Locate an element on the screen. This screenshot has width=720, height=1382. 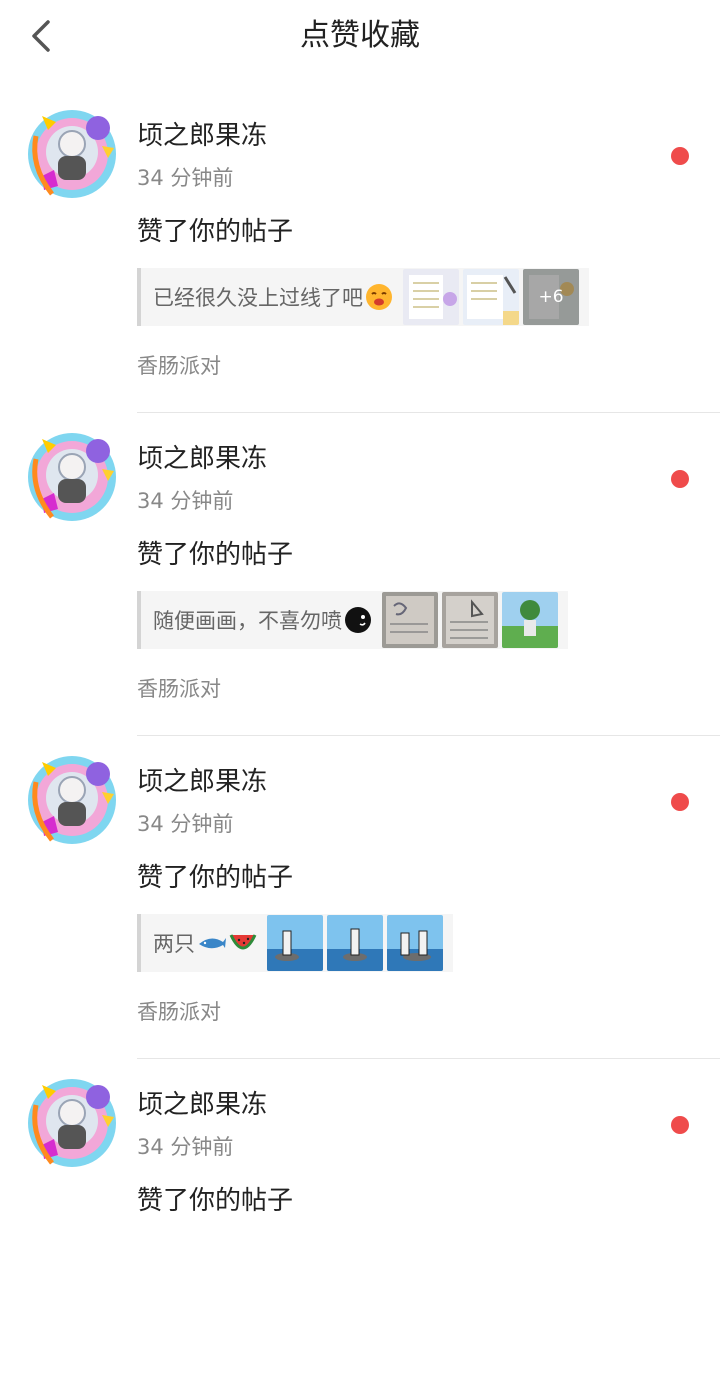
quote-box: 已经很久没上过线了吧 +6 is located at coordinates (365, 297).